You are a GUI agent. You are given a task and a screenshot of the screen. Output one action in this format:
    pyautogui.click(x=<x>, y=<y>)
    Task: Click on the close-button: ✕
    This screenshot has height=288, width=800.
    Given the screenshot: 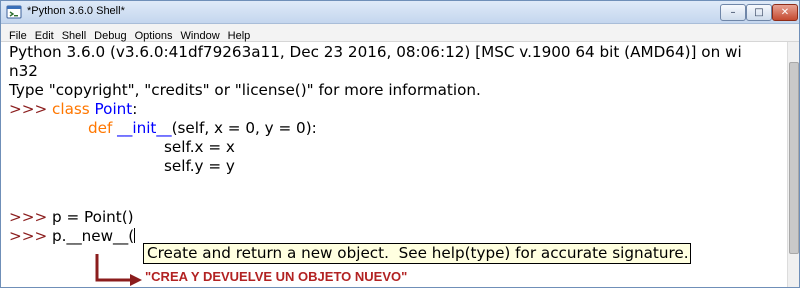 What is the action you would take?
    pyautogui.click(x=785, y=12)
    